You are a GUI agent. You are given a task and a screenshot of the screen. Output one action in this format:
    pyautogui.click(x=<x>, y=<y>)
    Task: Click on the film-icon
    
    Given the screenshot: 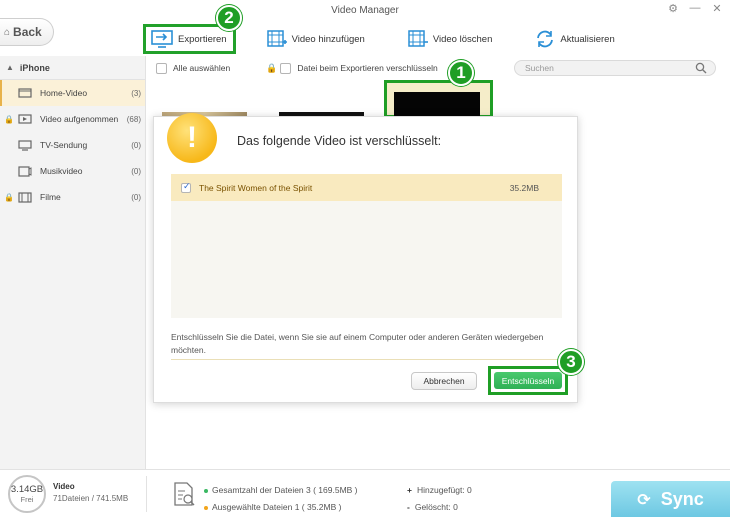 What is the action you would take?
    pyautogui.click(x=25, y=197)
    